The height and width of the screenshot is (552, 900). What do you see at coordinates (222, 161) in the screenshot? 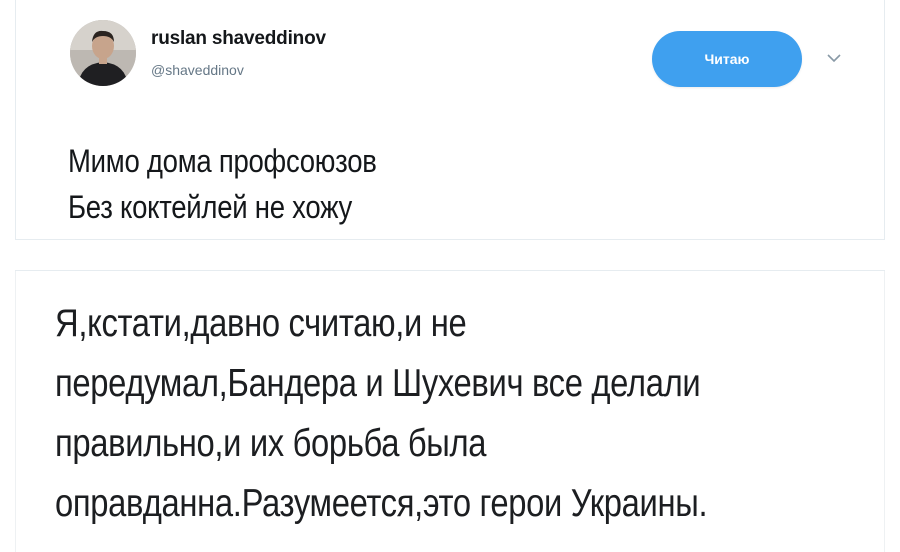
I see `tweet-text-line-1: Мимо дома профсоюзов` at bounding box center [222, 161].